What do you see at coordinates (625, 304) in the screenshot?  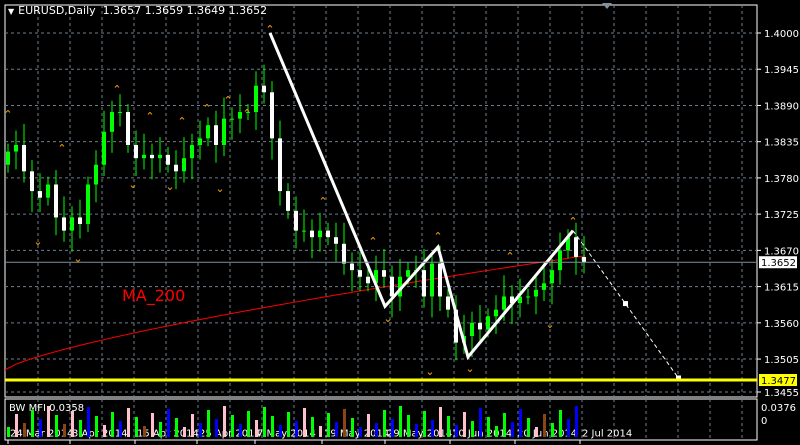 I see `projection-point` at bounding box center [625, 304].